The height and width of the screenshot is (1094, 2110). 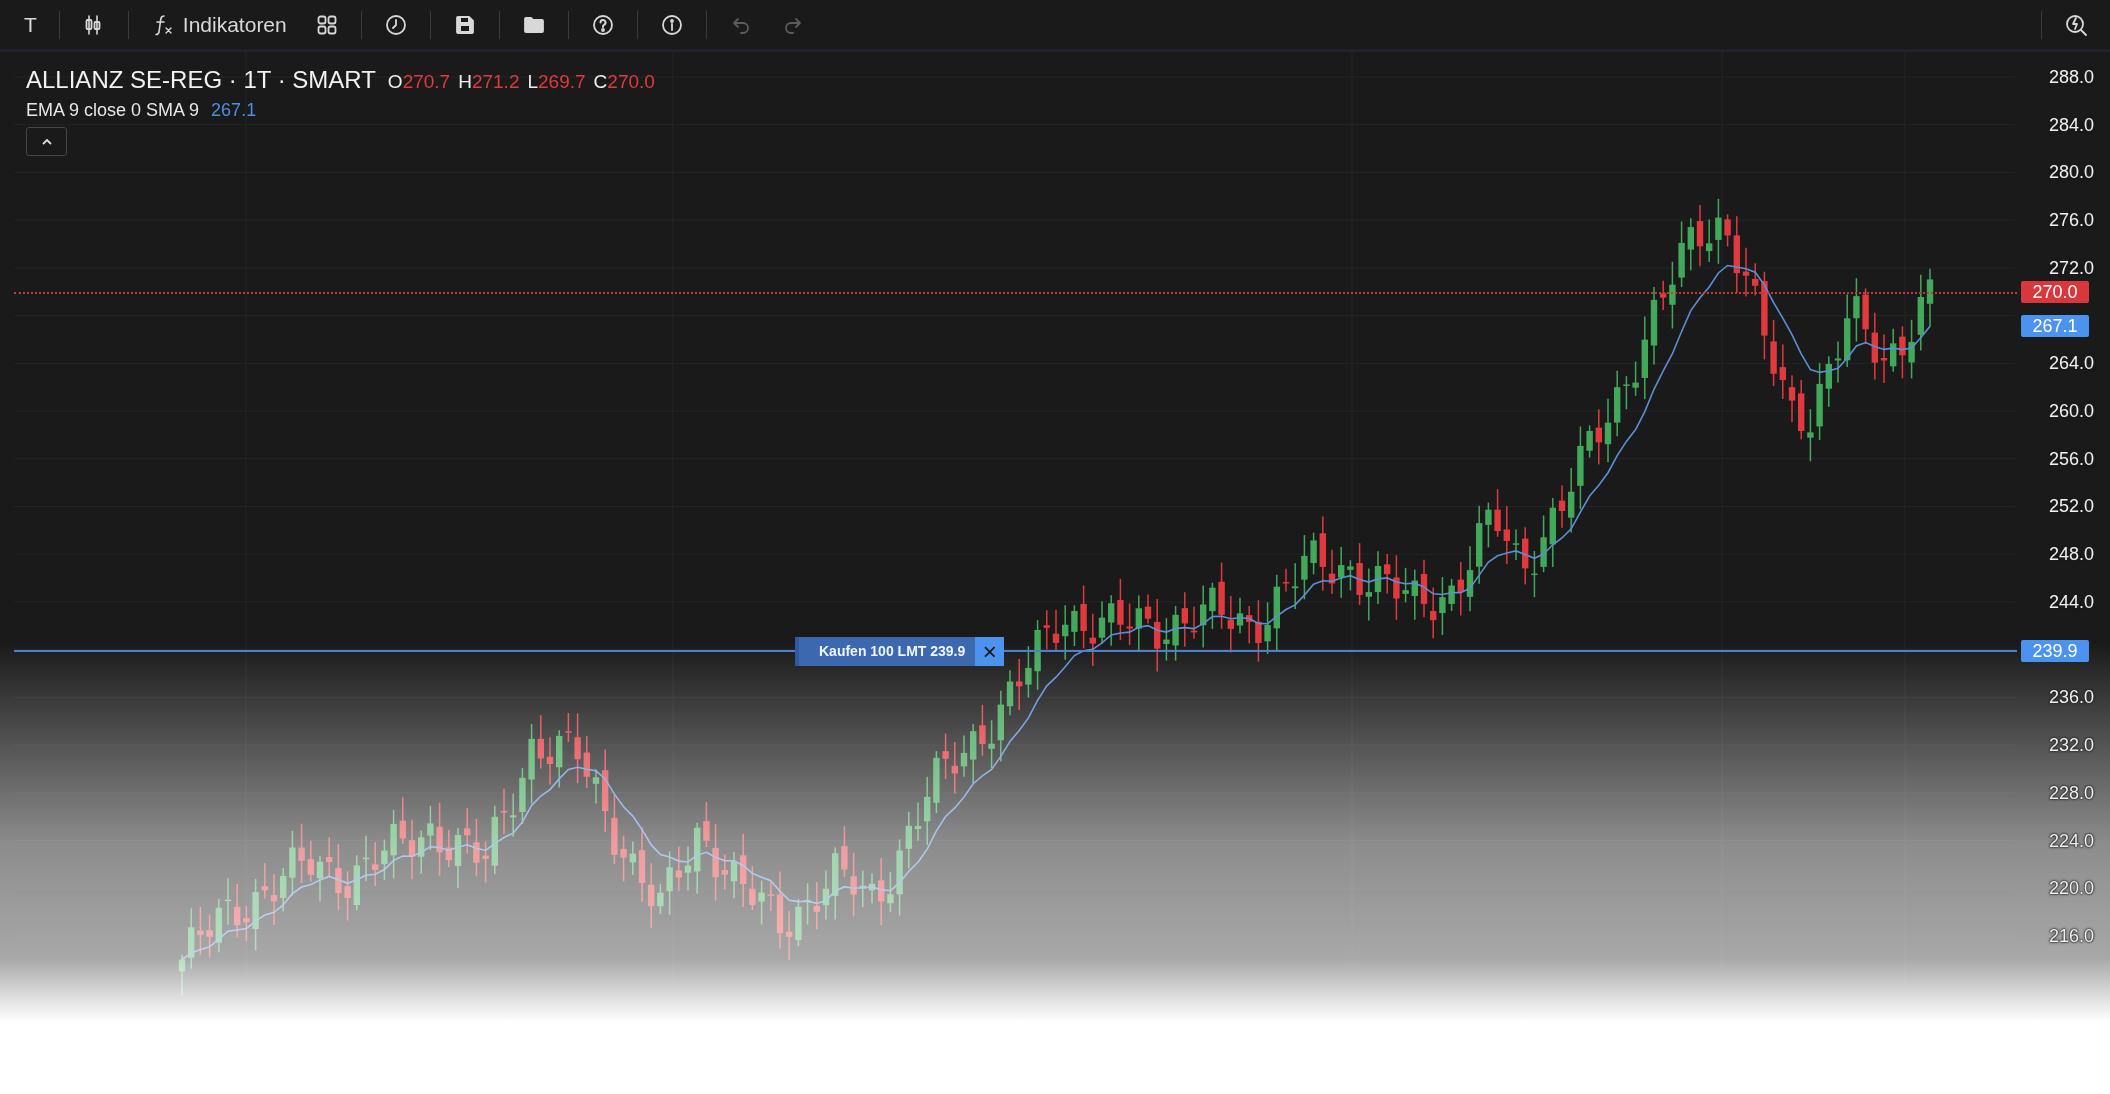 What do you see at coordinates (2070, 77) in the screenshot?
I see `price-label: 288.0` at bounding box center [2070, 77].